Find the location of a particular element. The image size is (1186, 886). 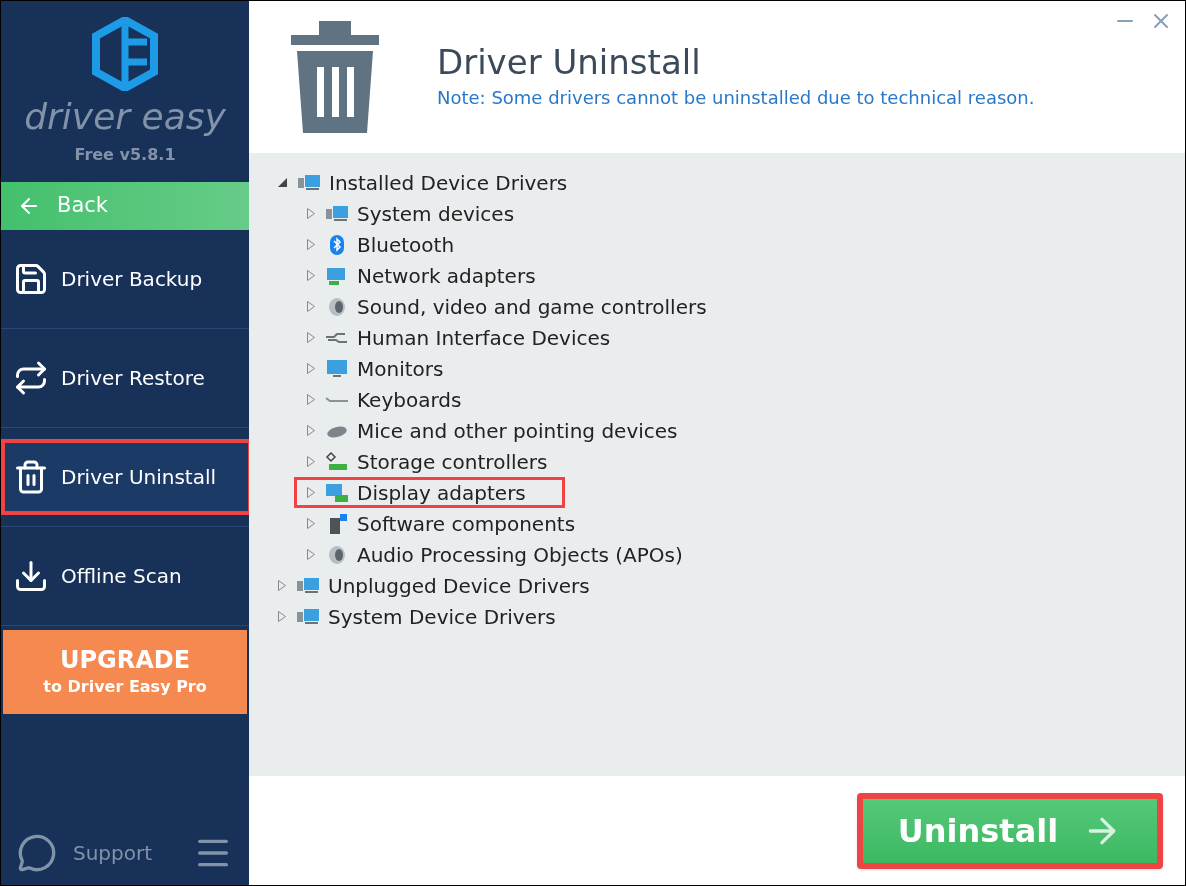

display-adapter-icon is located at coordinates (337, 492).